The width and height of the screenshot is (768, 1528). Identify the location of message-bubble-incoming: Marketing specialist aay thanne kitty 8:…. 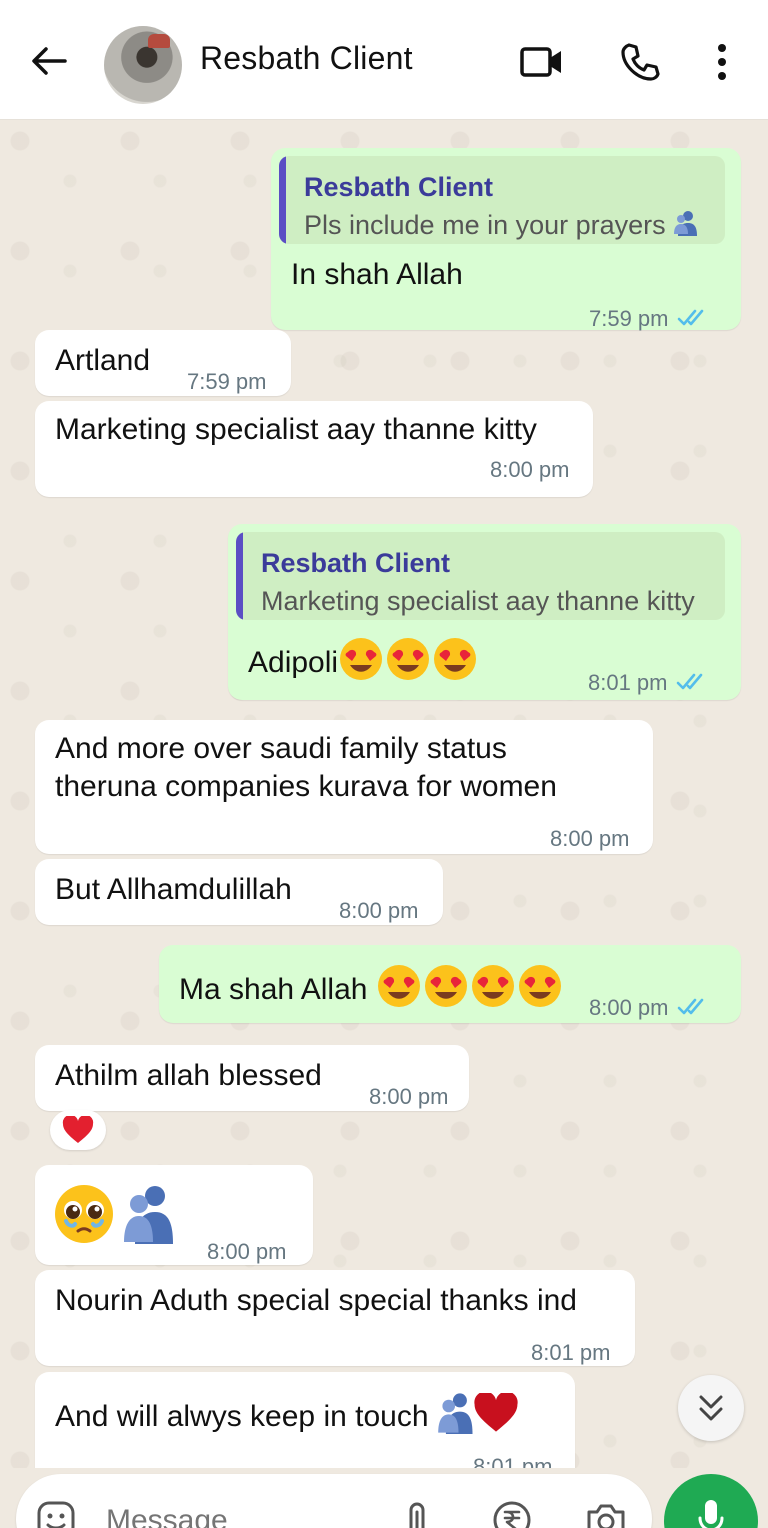
(314, 449).